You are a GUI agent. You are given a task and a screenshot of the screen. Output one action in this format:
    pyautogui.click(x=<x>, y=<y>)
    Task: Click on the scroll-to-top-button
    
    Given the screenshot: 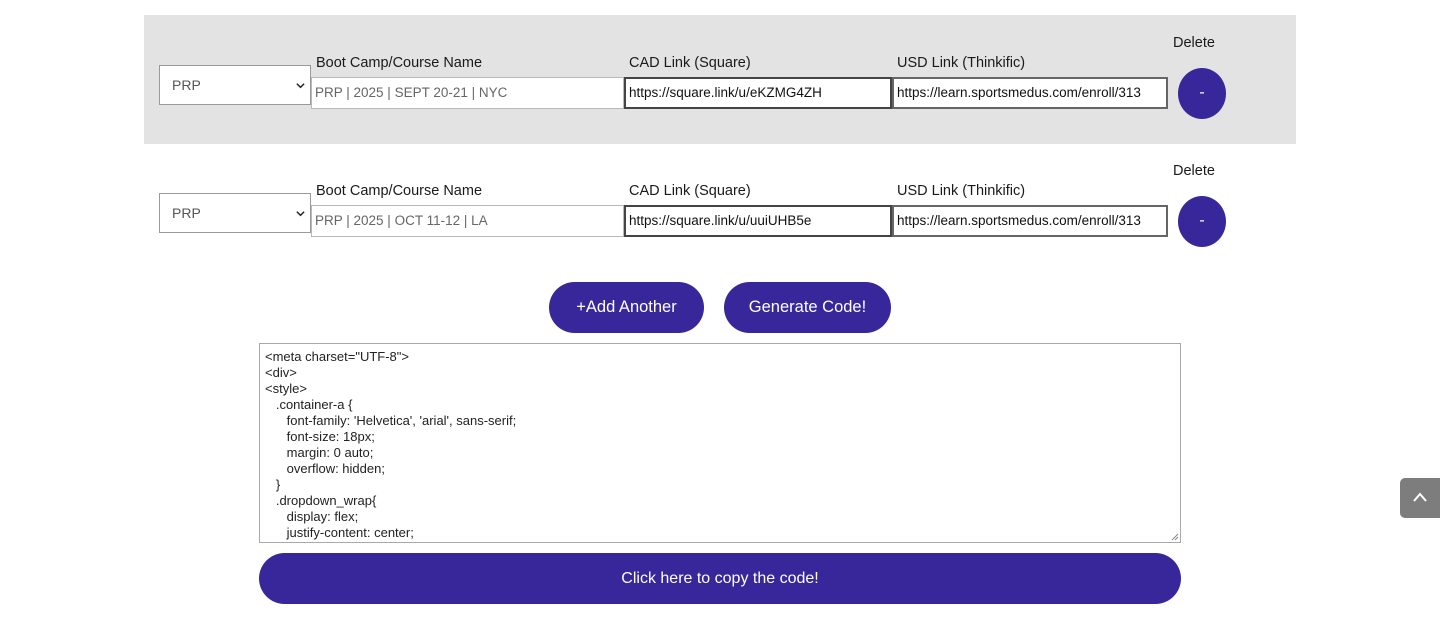 What is the action you would take?
    pyautogui.click(x=1420, y=498)
    